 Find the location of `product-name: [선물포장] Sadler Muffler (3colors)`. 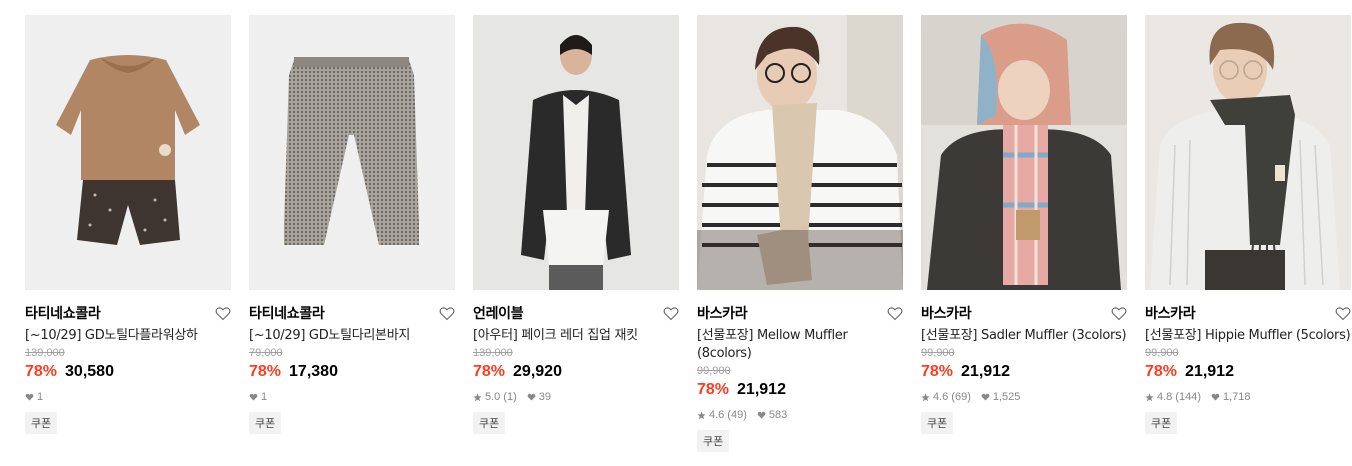

product-name: [선물포장] Sadler Muffler (3colors) is located at coordinates (1024, 336).